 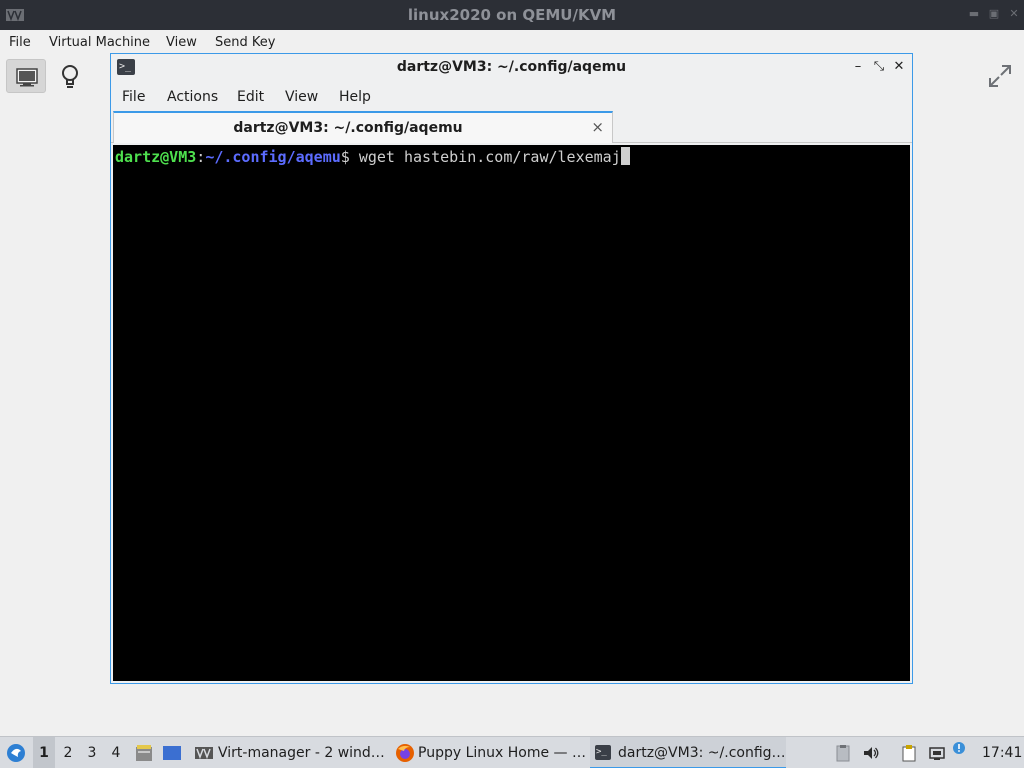 I want to click on minimize-icon: ▬, so click(x=974, y=14).